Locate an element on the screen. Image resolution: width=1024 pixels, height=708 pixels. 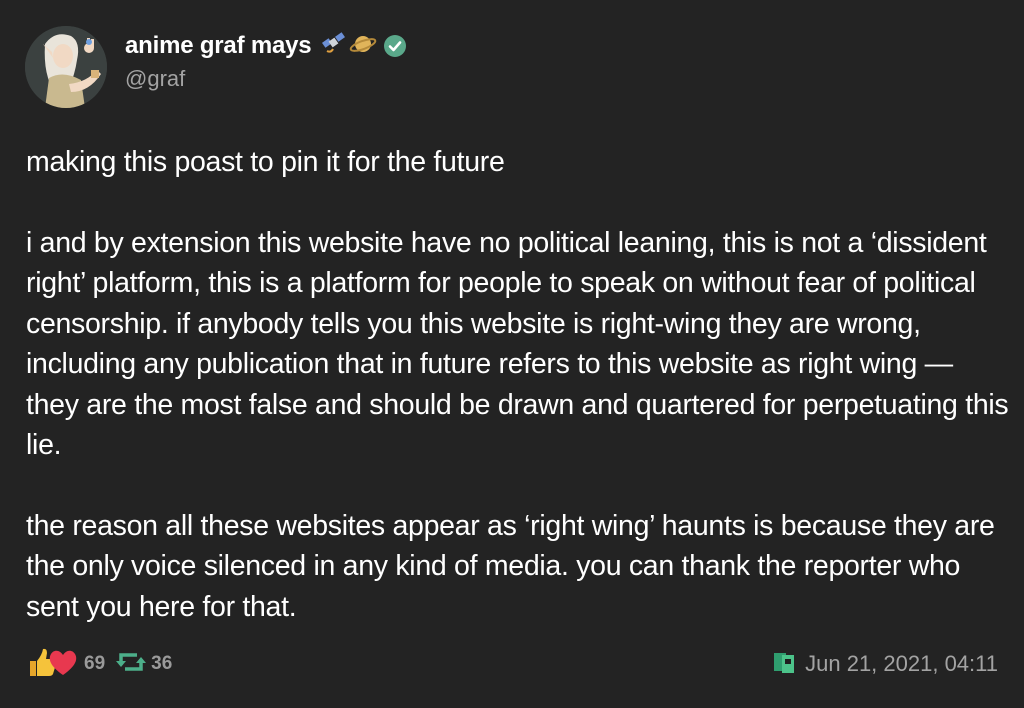
heart-icon is located at coordinates (63, 664).